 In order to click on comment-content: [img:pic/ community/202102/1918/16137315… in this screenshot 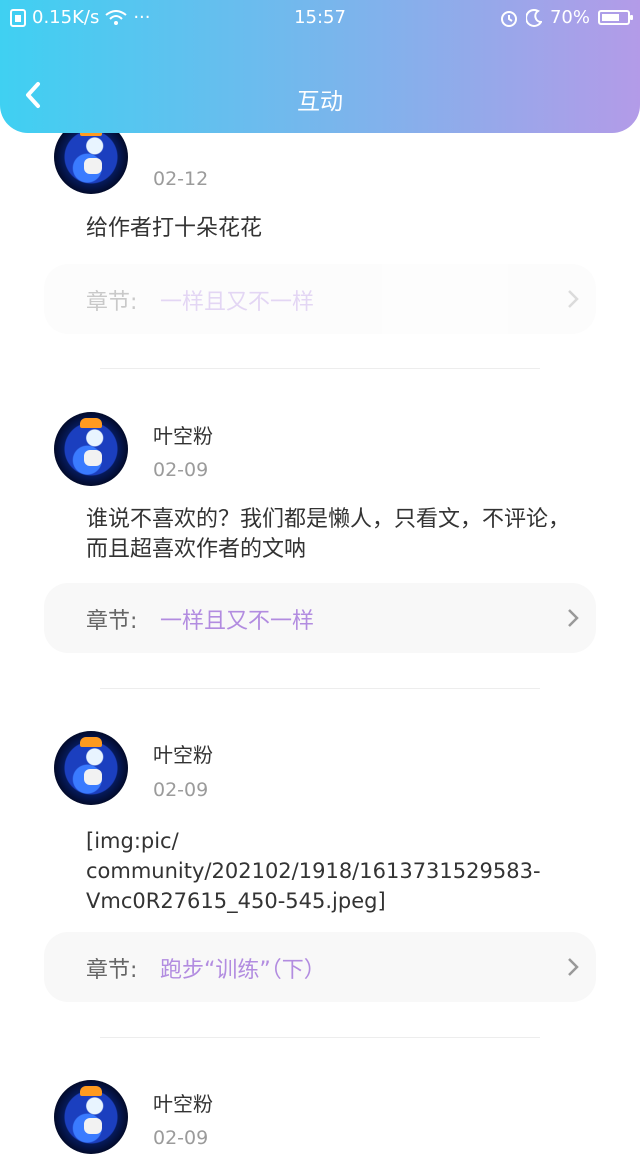, I will do `click(313, 871)`.